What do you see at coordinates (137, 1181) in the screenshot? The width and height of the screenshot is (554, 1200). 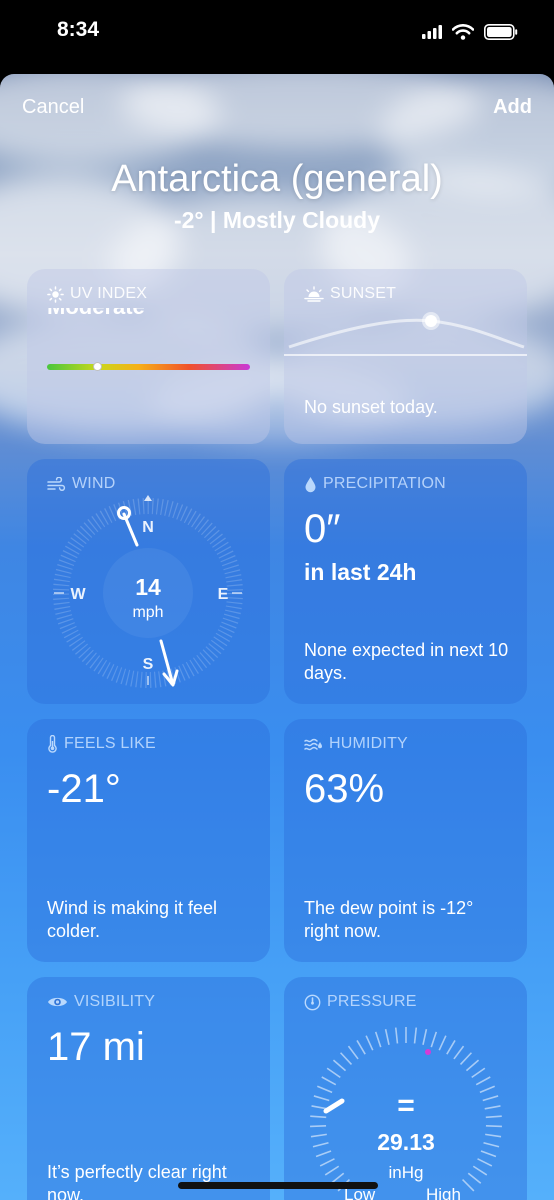 I see `visibility-note: It’s perfectly clear right now.` at bounding box center [137, 1181].